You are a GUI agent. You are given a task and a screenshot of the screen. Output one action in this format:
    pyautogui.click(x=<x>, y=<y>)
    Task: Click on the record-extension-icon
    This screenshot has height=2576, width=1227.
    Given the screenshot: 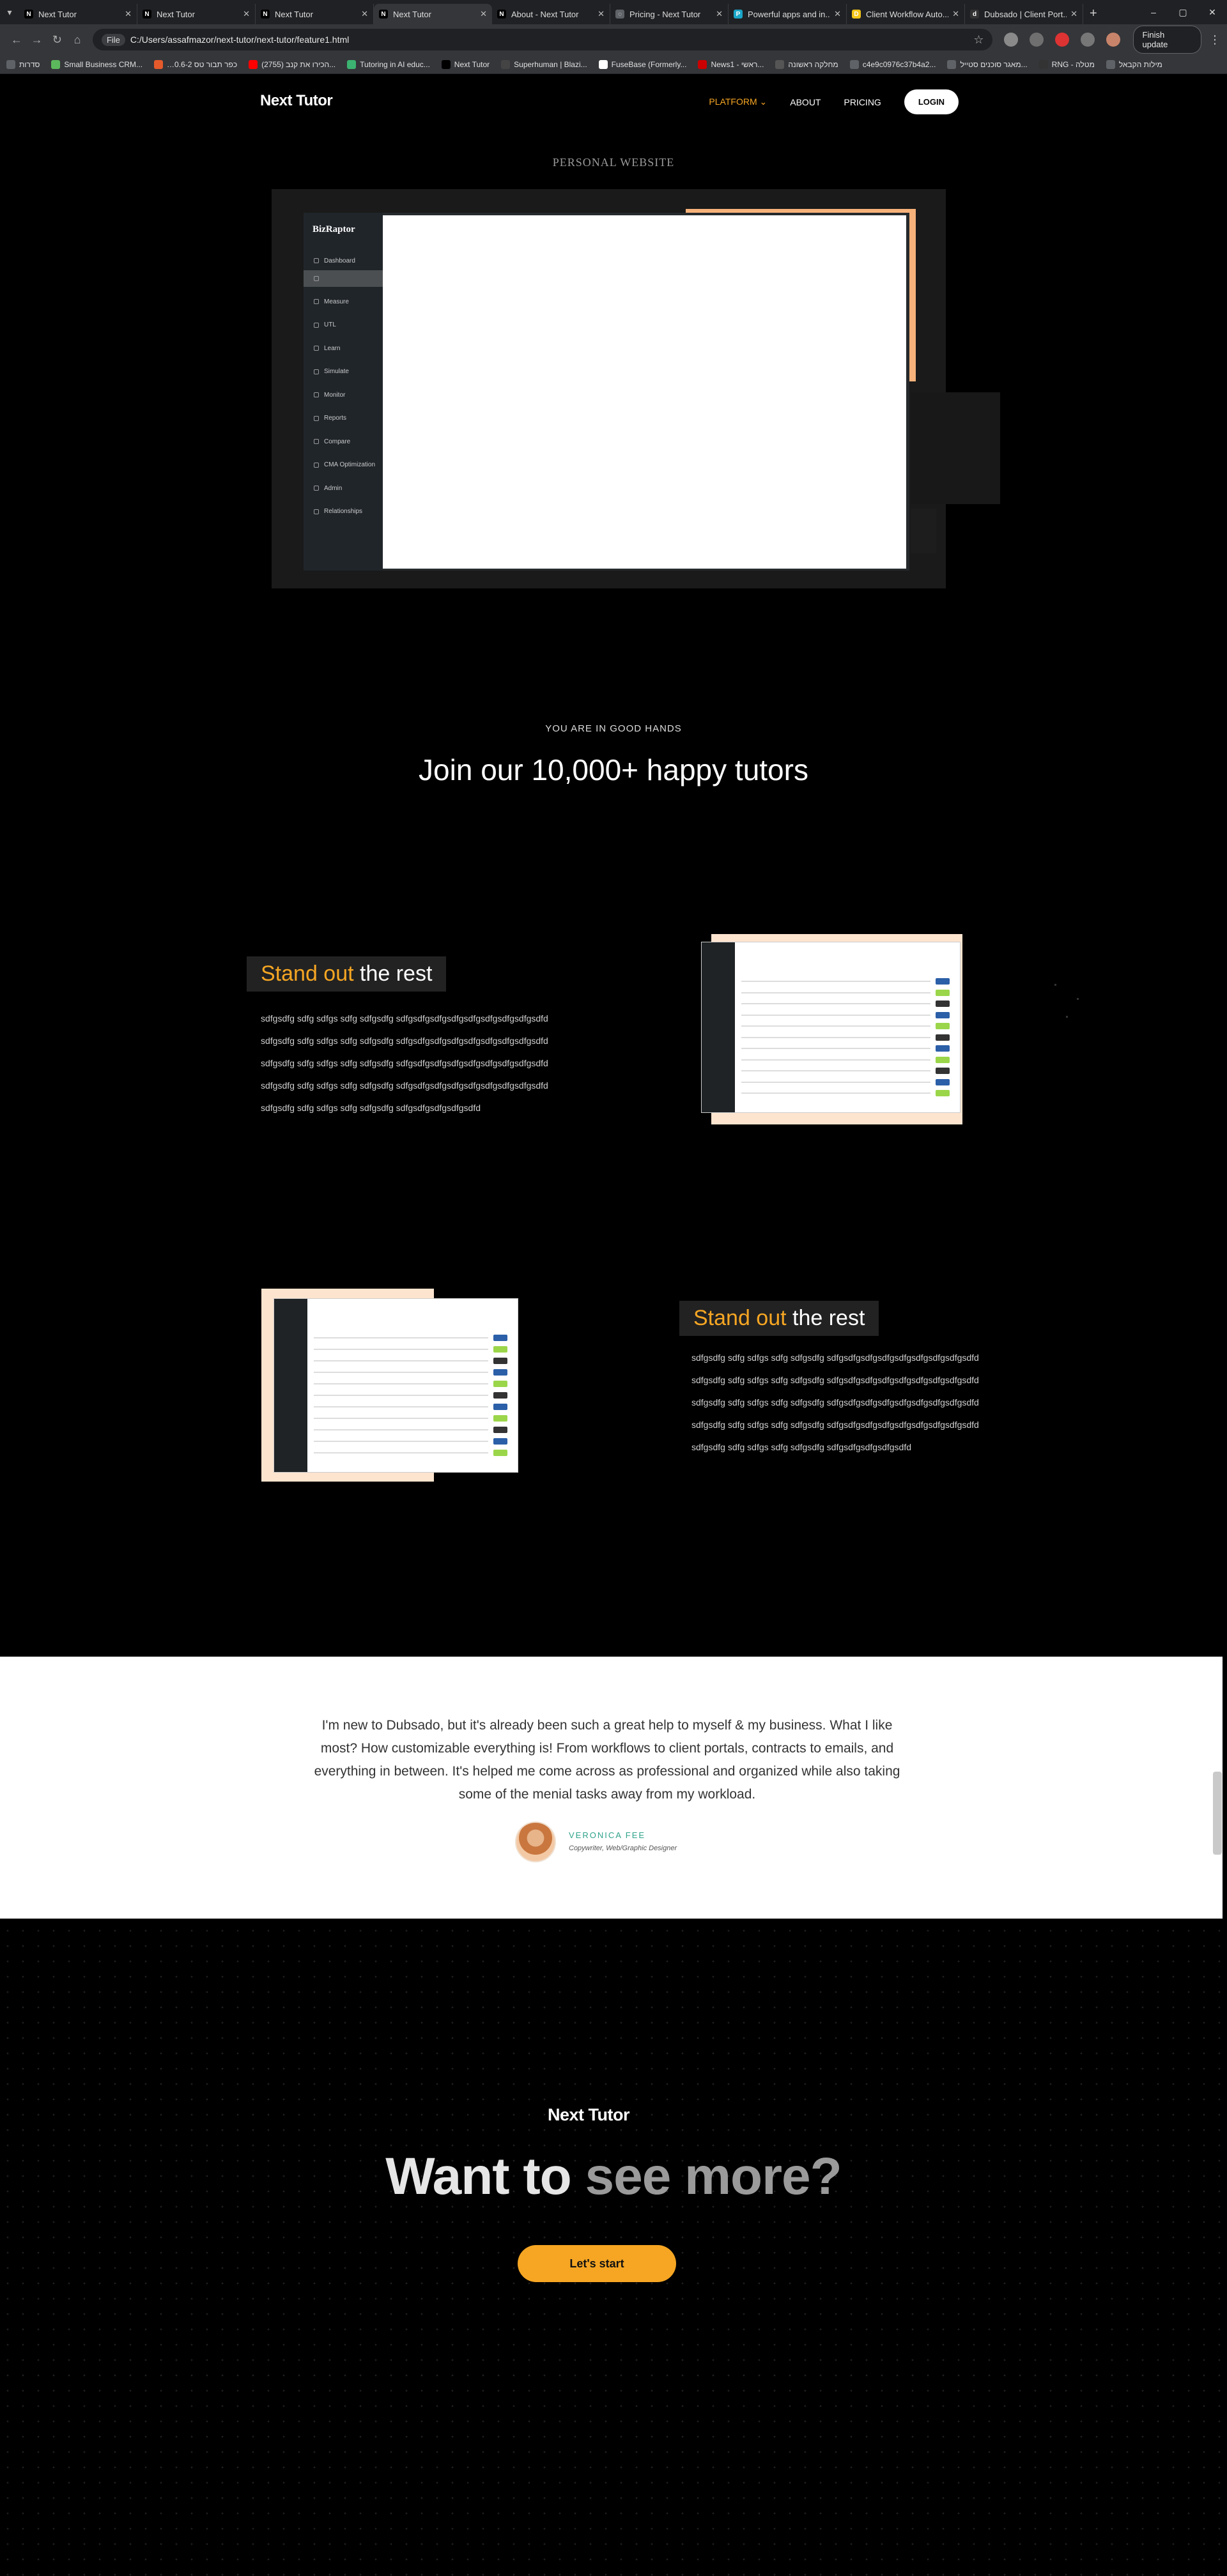 What is the action you would take?
    pyautogui.click(x=1062, y=40)
    